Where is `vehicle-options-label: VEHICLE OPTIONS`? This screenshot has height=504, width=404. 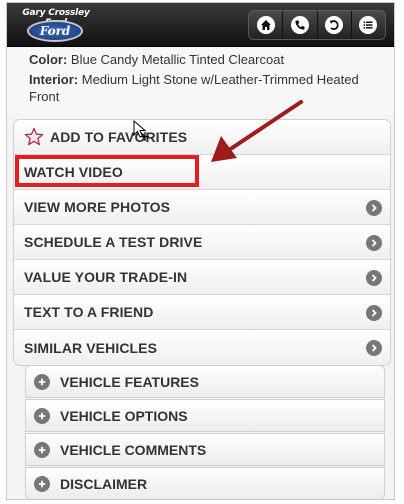 vehicle-options-label: VEHICLE OPTIONS is located at coordinates (124, 415).